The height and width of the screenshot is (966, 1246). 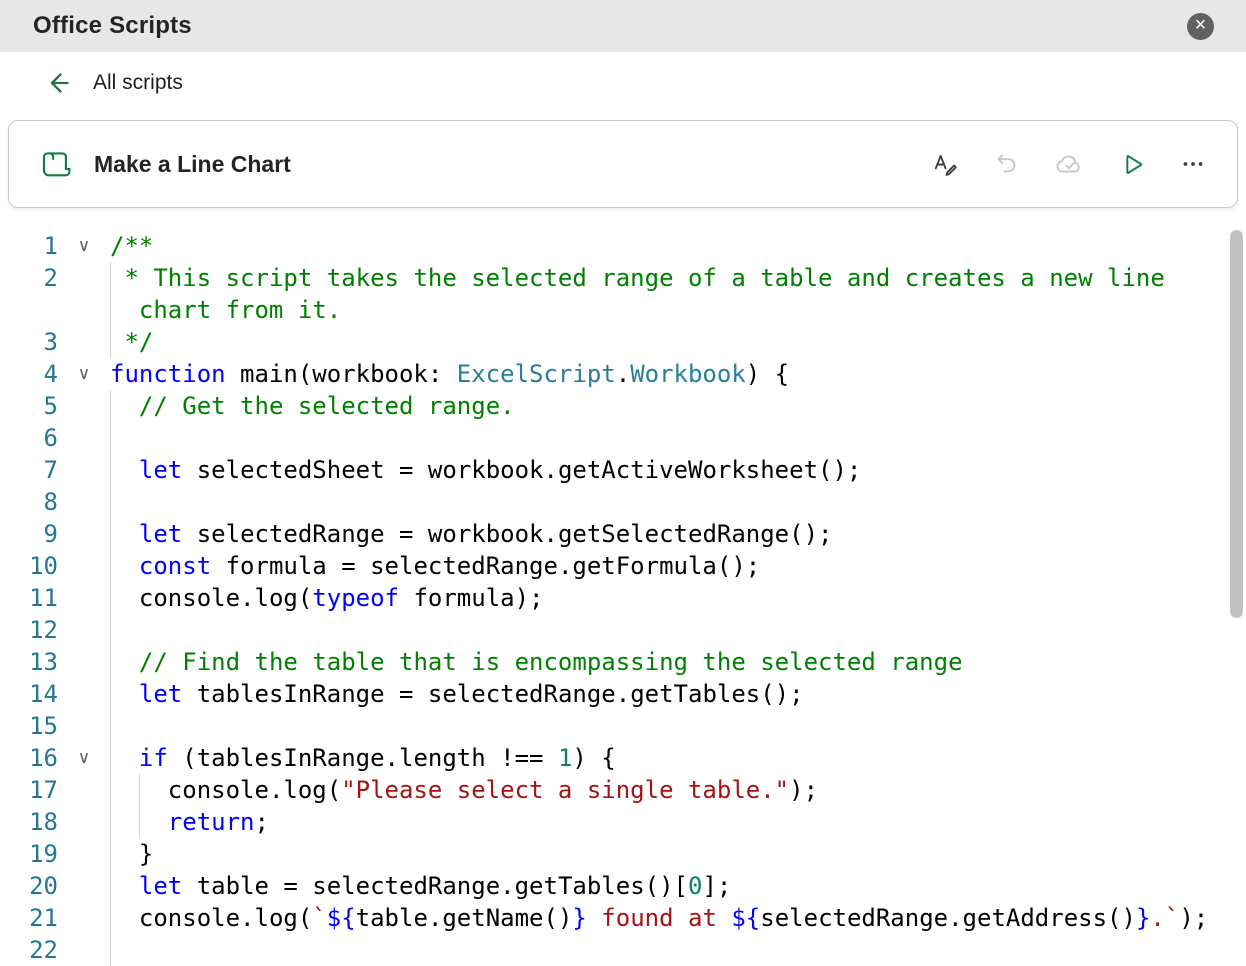 I want to click on cloud-saved-button, so click(x=1069, y=164).